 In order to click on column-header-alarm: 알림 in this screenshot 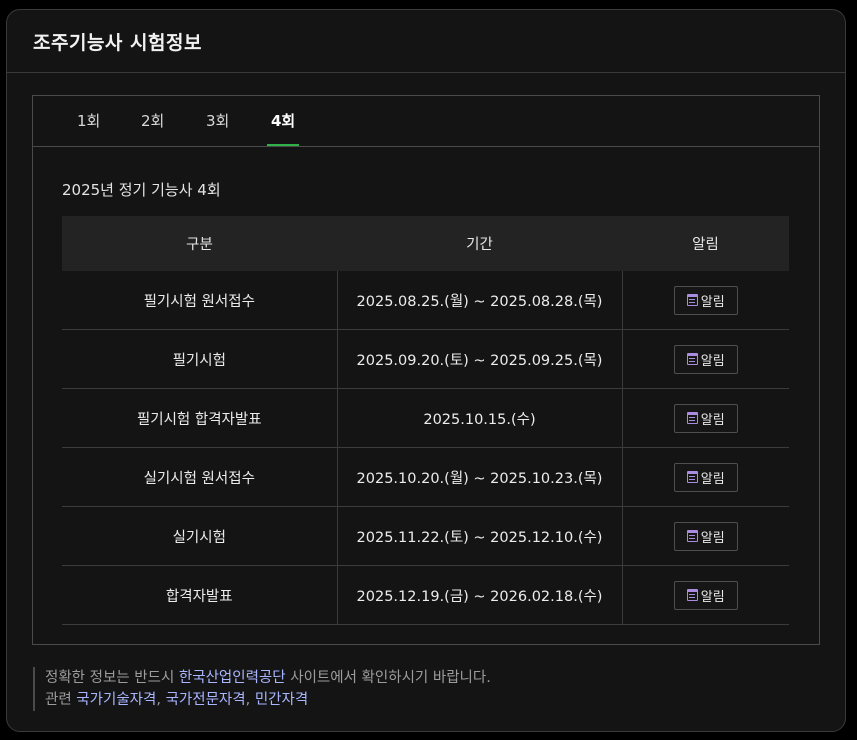, I will do `click(705, 243)`.